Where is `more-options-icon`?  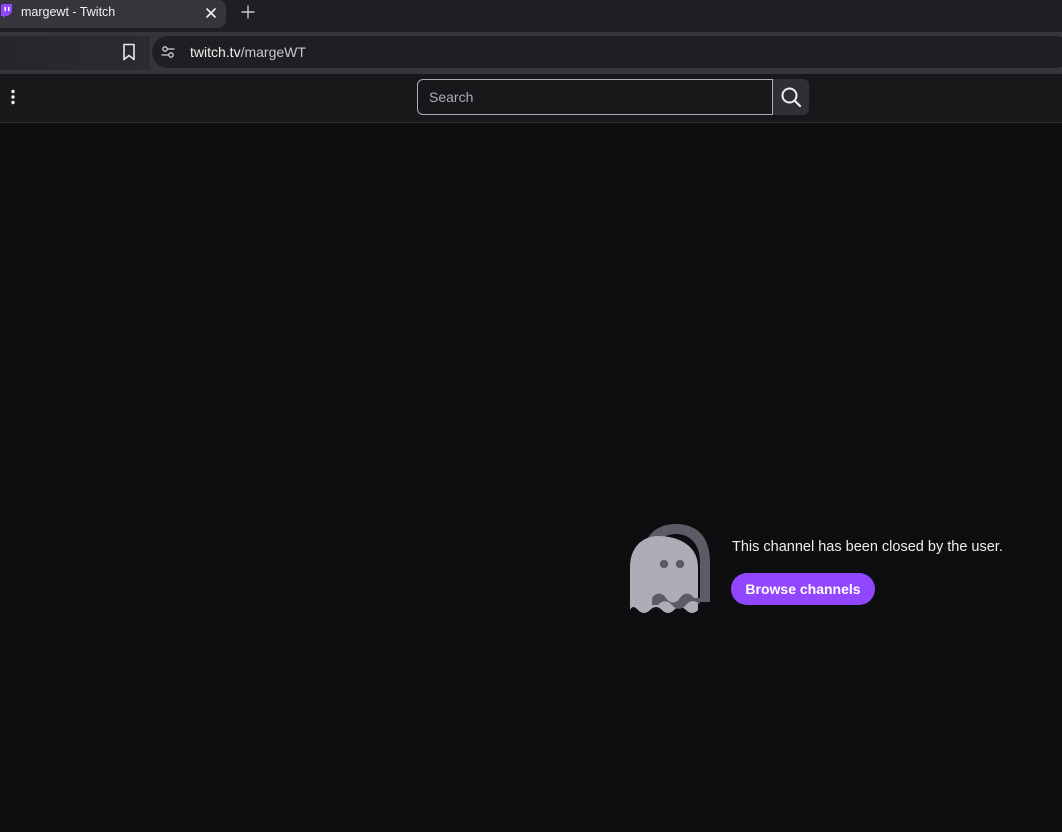 more-options-icon is located at coordinates (13, 97).